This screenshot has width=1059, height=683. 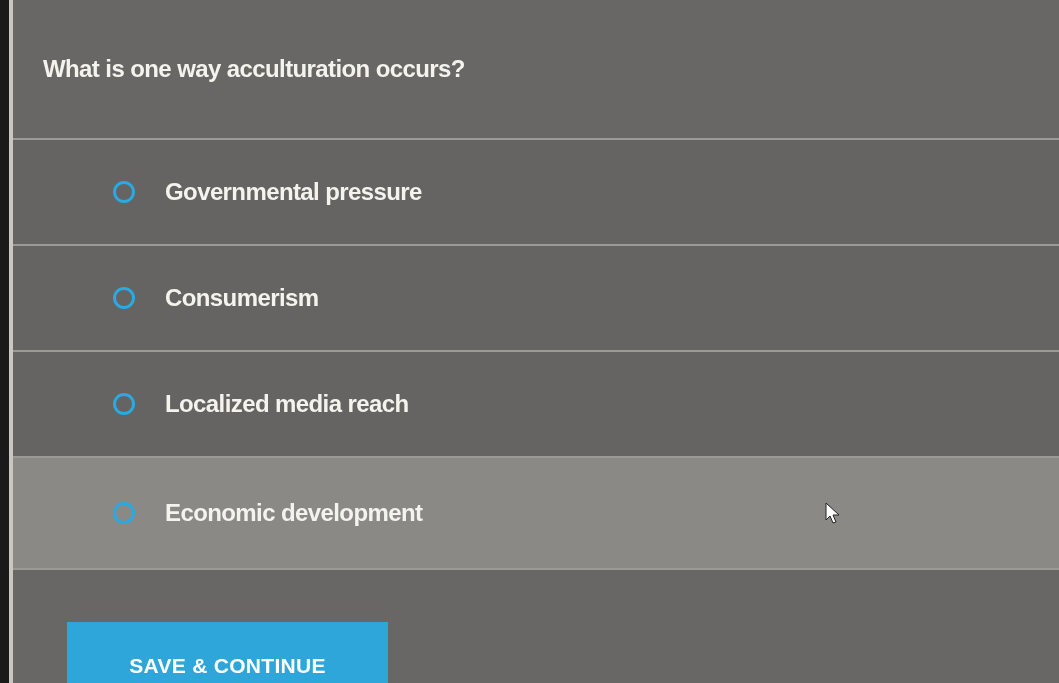 What do you see at coordinates (294, 513) in the screenshot?
I see `option-label: Economic development` at bounding box center [294, 513].